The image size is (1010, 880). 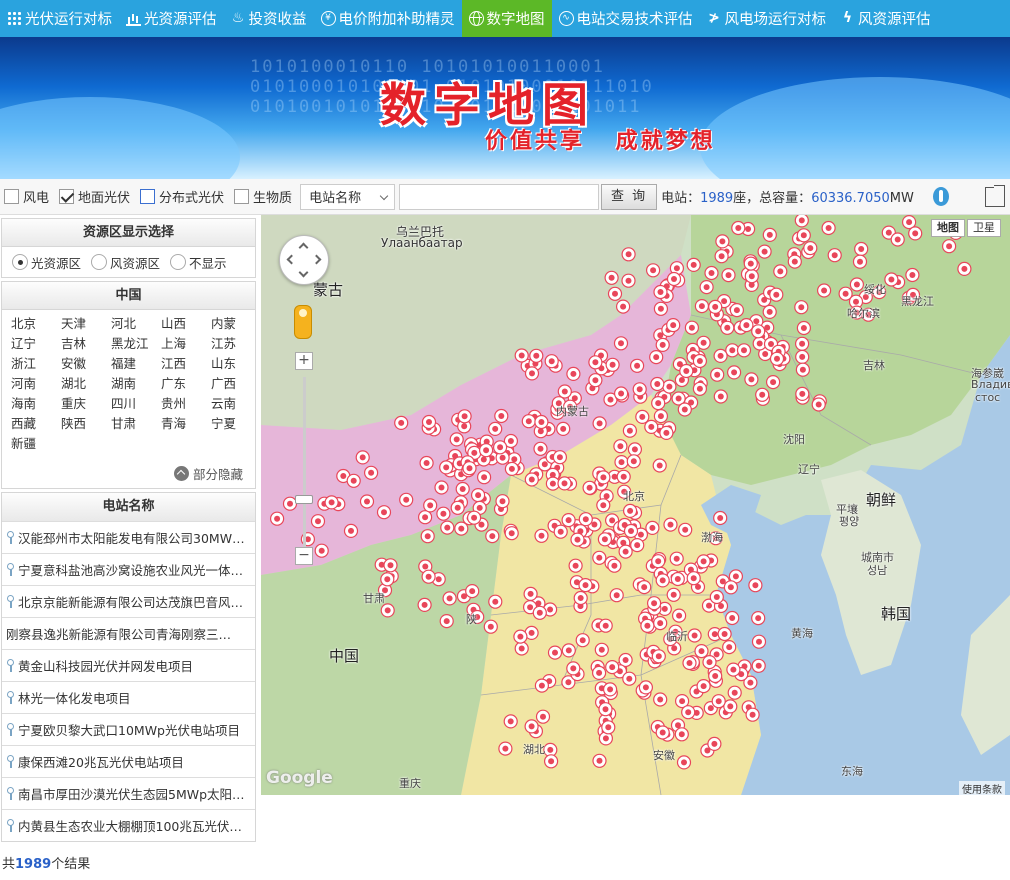 I want to click on terms-link: 使用条款, so click(x=982, y=788).